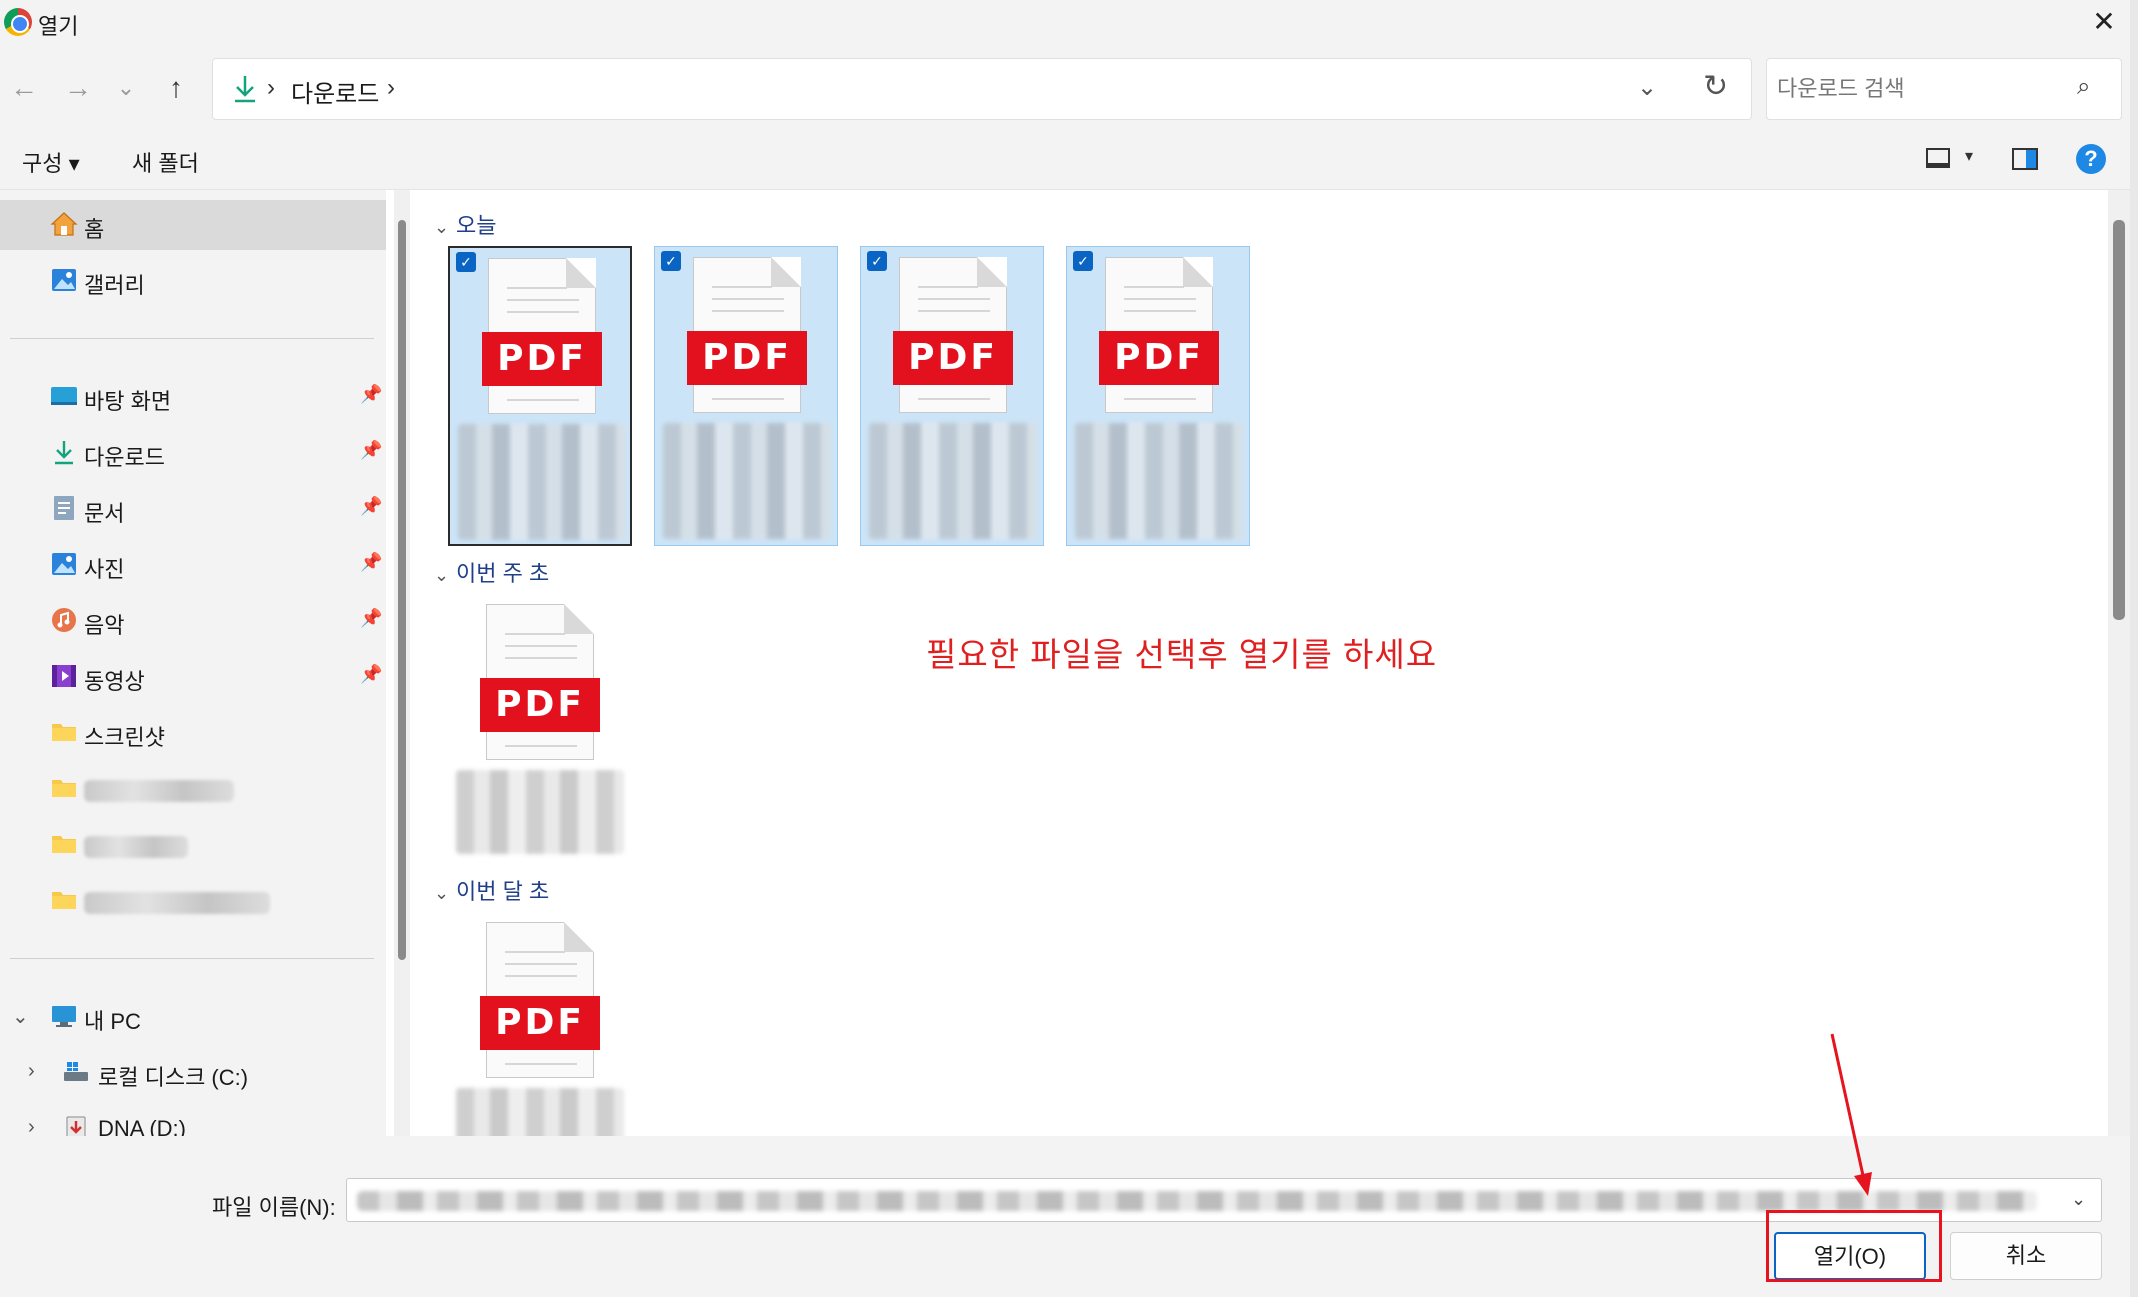 The image size is (2138, 1297). I want to click on title-bar: 열기 ✕, so click(1069, 23).